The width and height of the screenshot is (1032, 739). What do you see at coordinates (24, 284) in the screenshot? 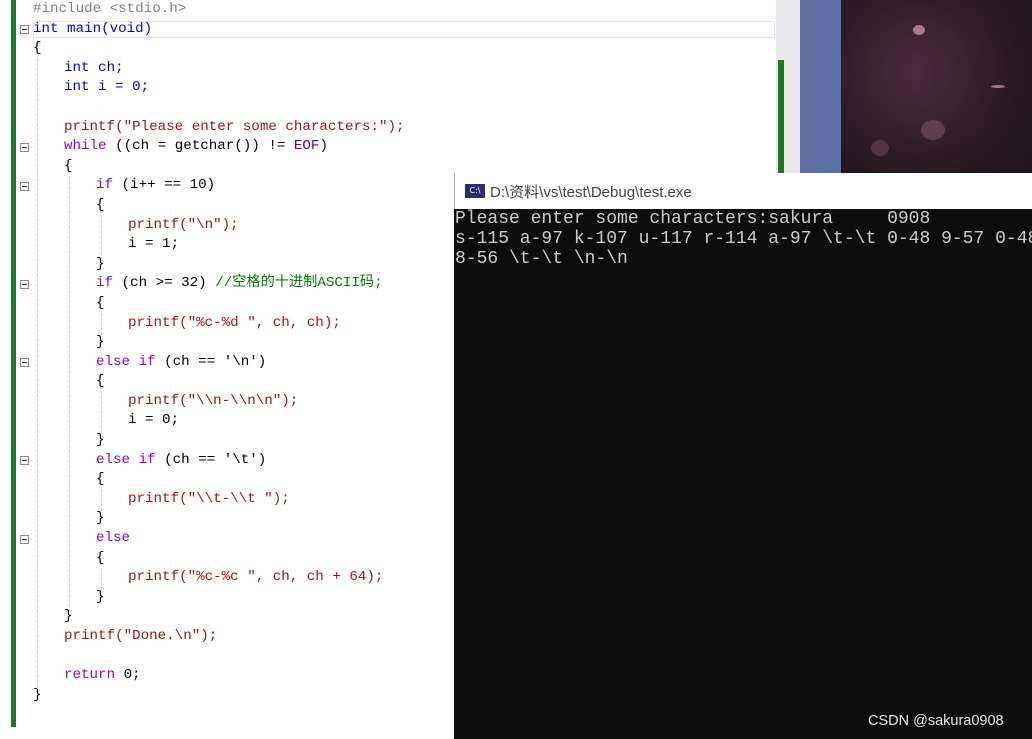
I see `fold-toggle-if-printable` at bounding box center [24, 284].